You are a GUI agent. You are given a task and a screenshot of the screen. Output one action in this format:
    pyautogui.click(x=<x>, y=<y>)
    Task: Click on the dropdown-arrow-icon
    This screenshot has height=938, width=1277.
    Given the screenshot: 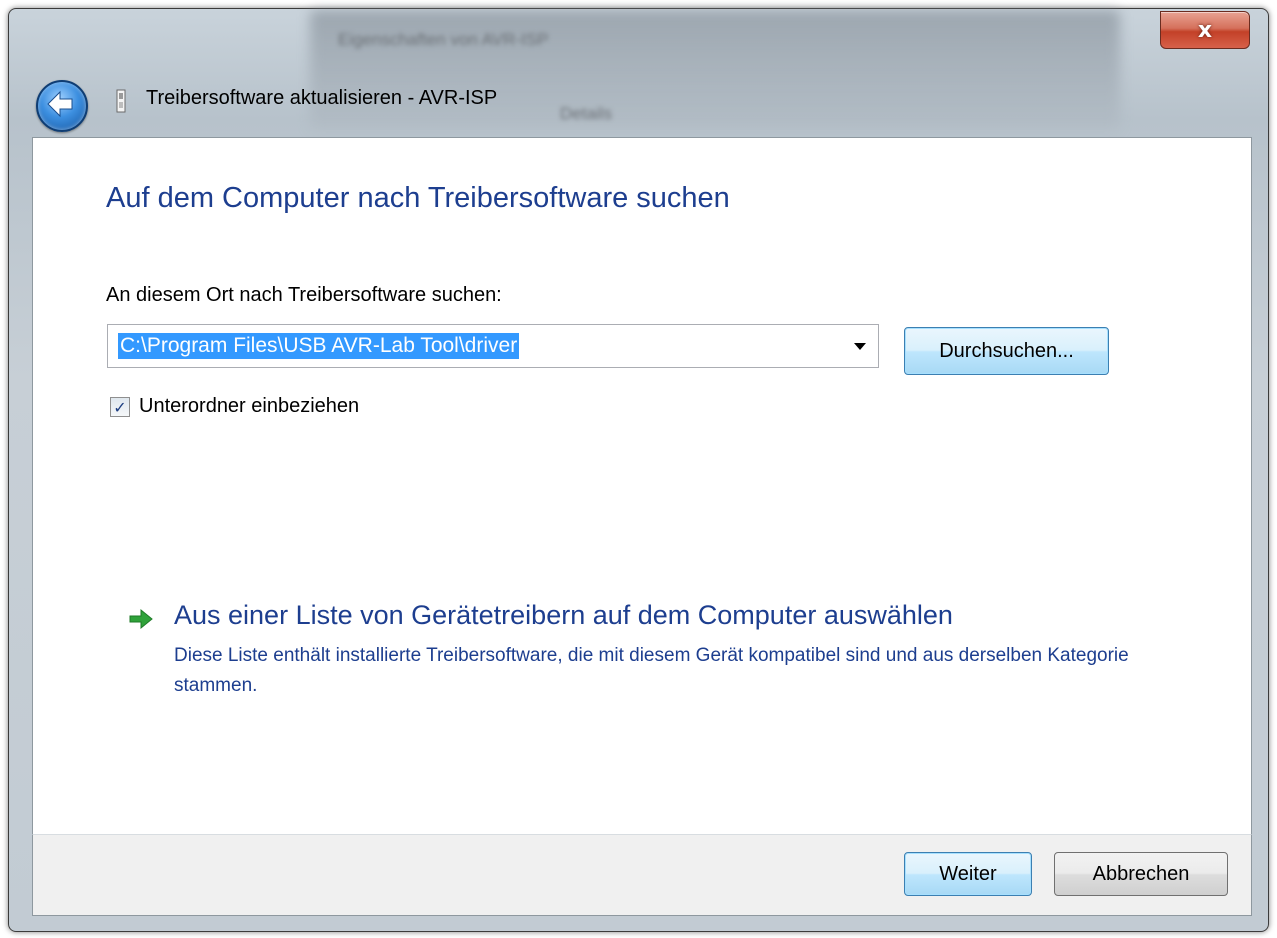 What is the action you would take?
    pyautogui.click(x=860, y=346)
    